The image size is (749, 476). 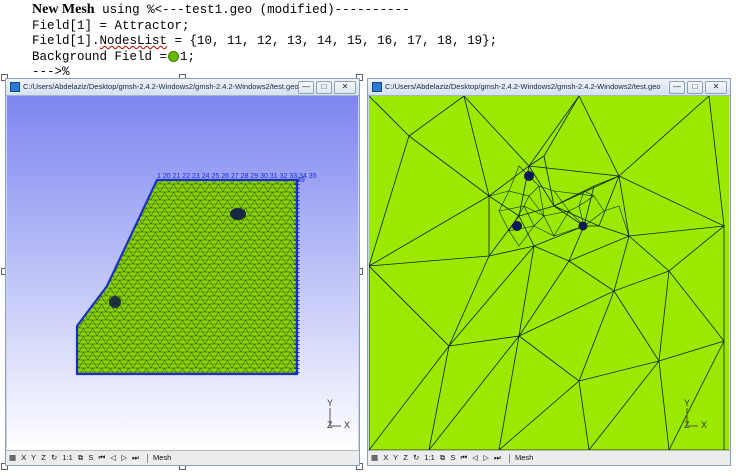 I want to click on code-line3-squig: NodesList, so click(x=133, y=41).